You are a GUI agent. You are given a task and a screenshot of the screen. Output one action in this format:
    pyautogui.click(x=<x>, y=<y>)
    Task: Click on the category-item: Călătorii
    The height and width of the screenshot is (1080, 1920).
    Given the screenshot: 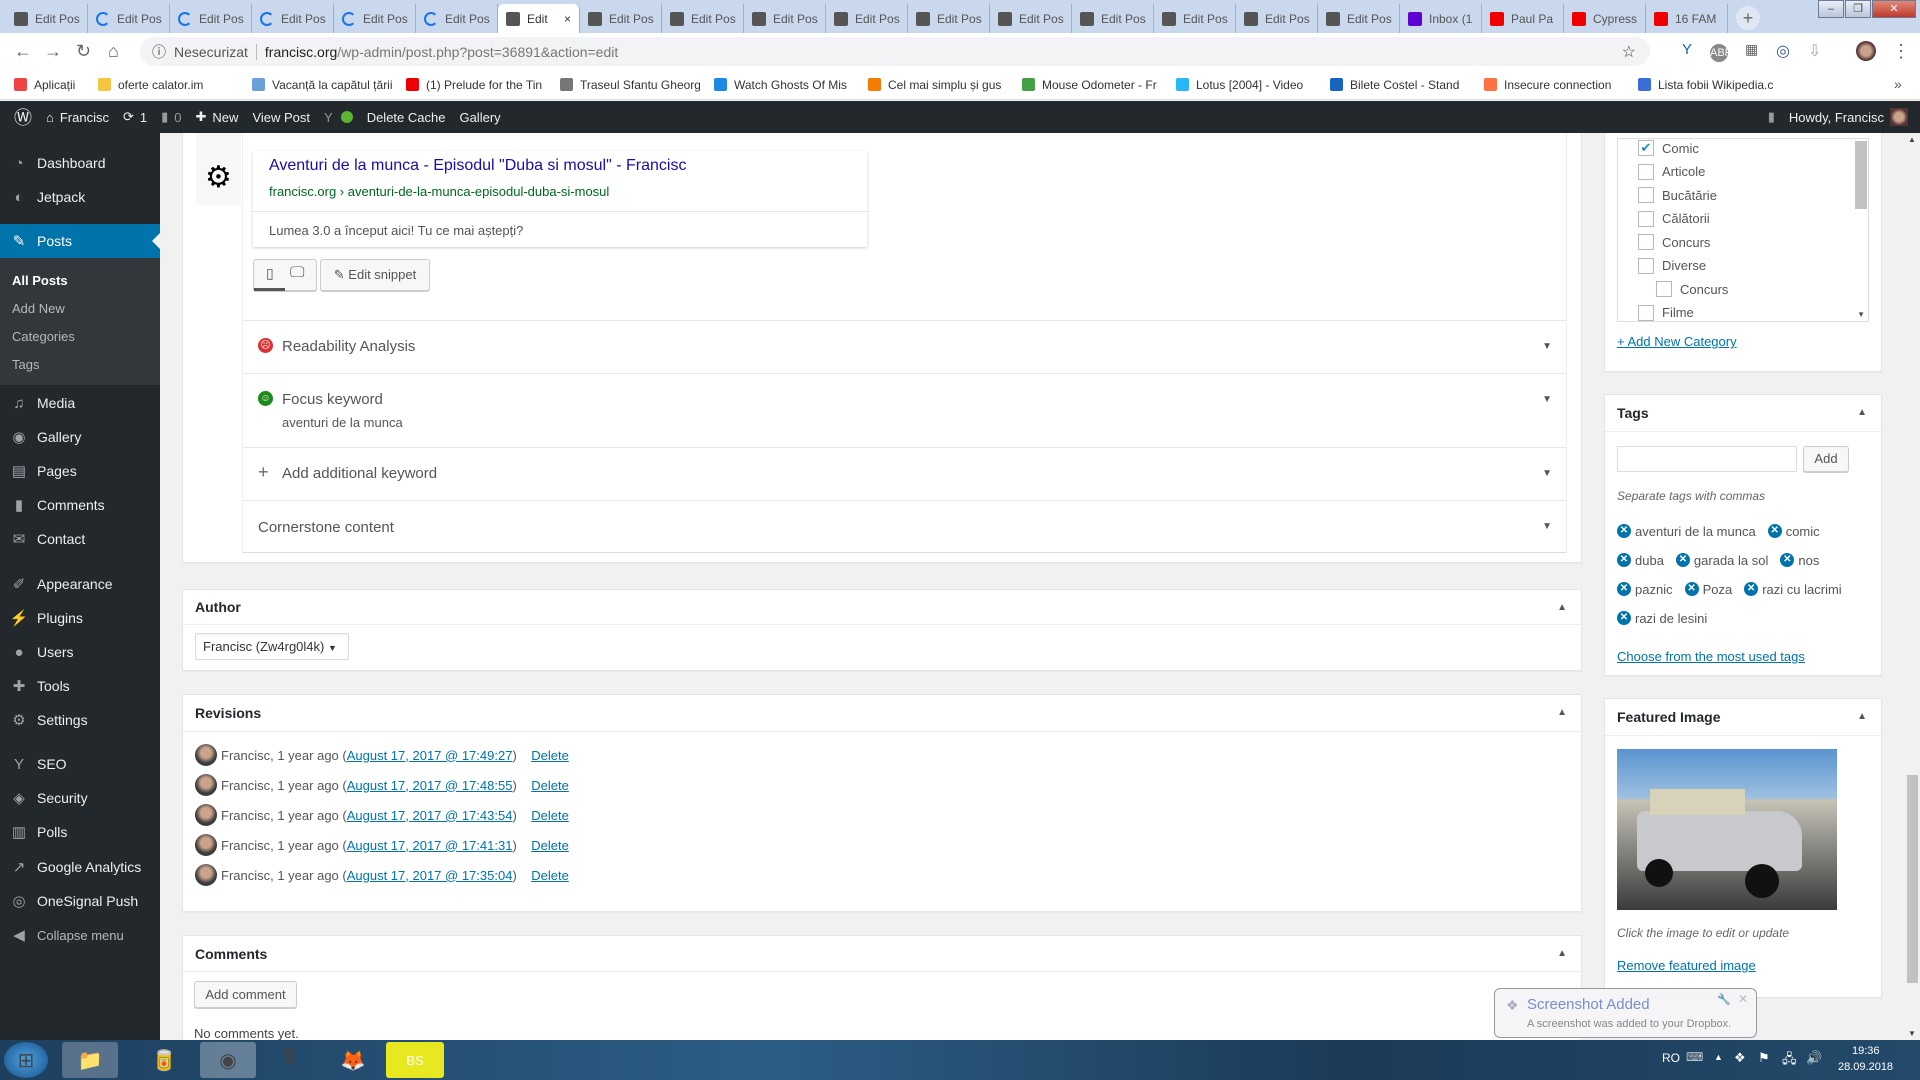 What is the action you would take?
    pyautogui.click(x=1674, y=218)
    